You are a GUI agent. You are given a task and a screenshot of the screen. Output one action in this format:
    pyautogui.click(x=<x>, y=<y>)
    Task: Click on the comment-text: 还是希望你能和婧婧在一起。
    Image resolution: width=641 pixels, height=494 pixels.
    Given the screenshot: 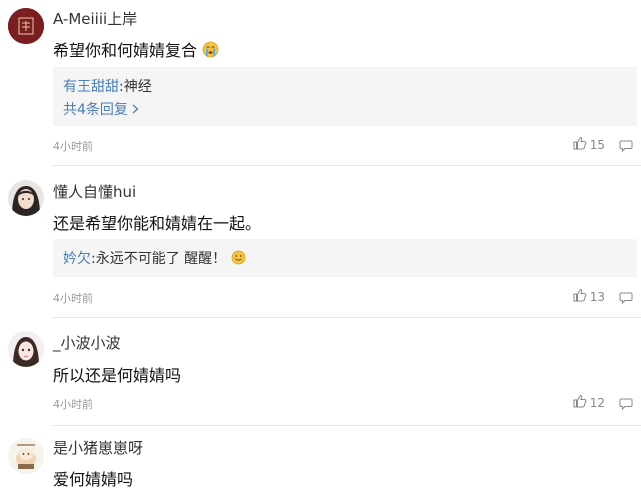 What is the action you would take?
    pyautogui.click(x=157, y=223)
    